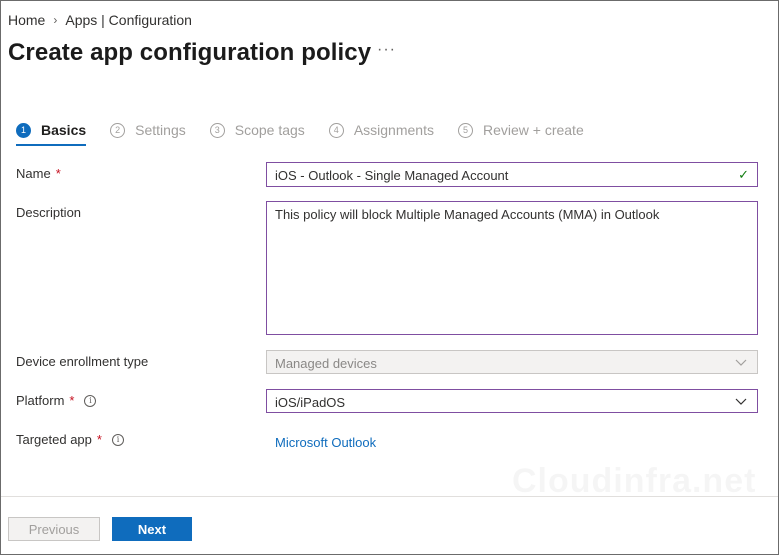 The height and width of the screenshot is (555, 779). Describe the element at coordinates (54, 529) in the screenshot. I see `previous-button: Previous` at that location.